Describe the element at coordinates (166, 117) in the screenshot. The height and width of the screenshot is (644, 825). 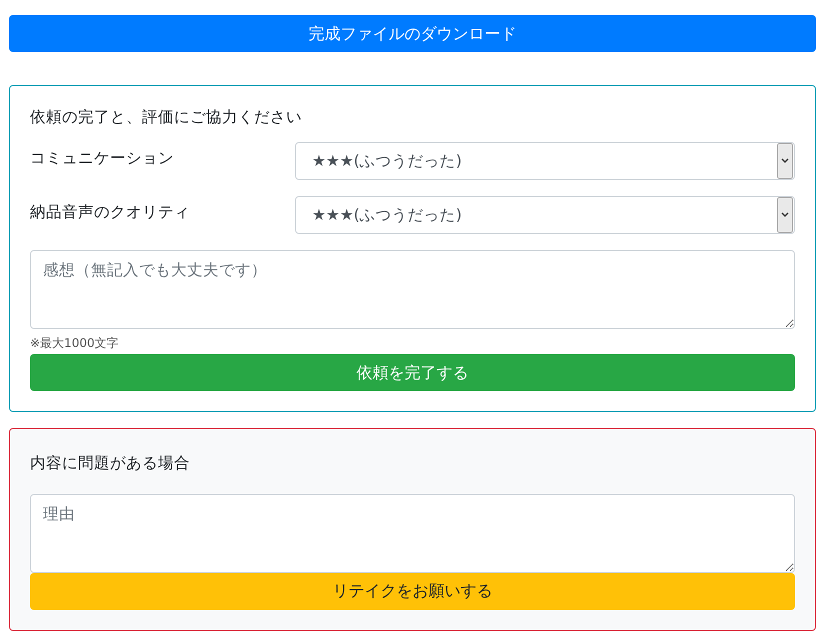
I see `section-title: 依頼の完了と、評価にご協力ください` at that location.